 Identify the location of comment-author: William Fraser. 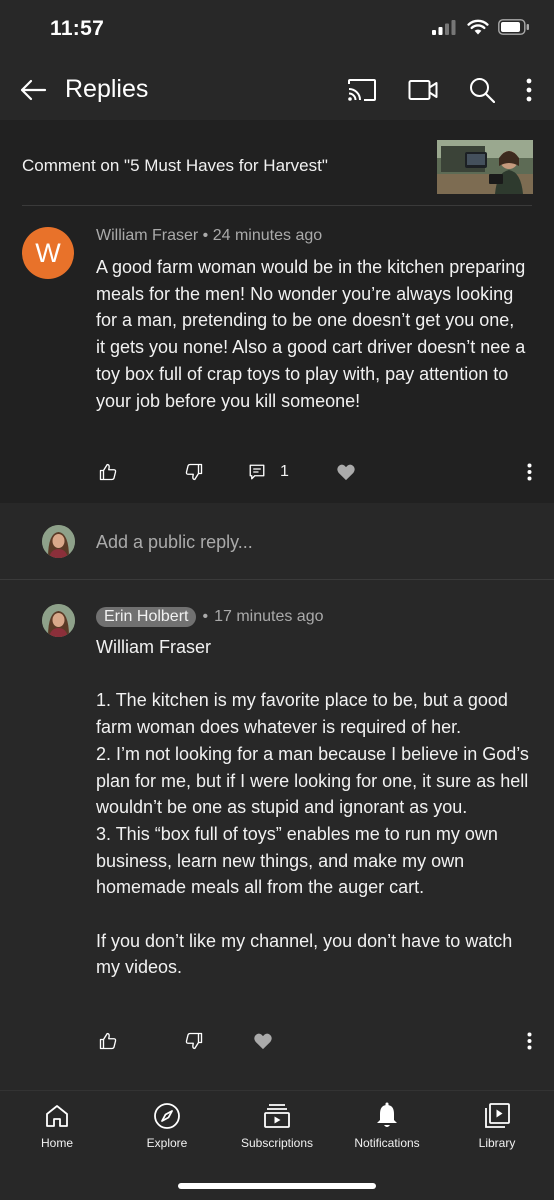
(147, 235).